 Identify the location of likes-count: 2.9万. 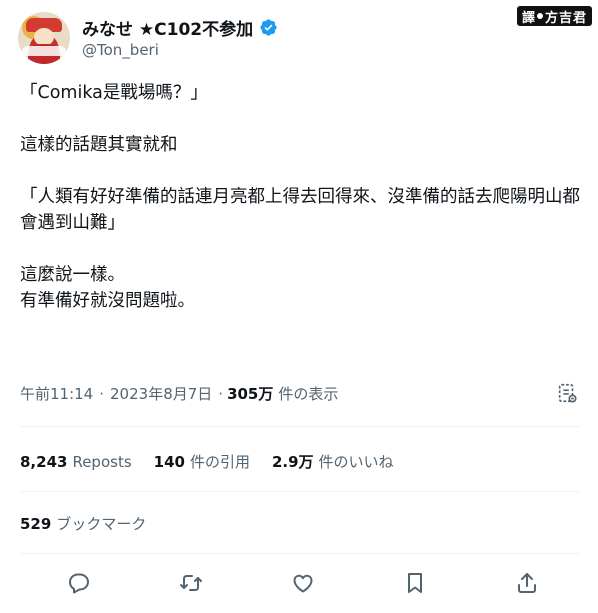
(292, 462).